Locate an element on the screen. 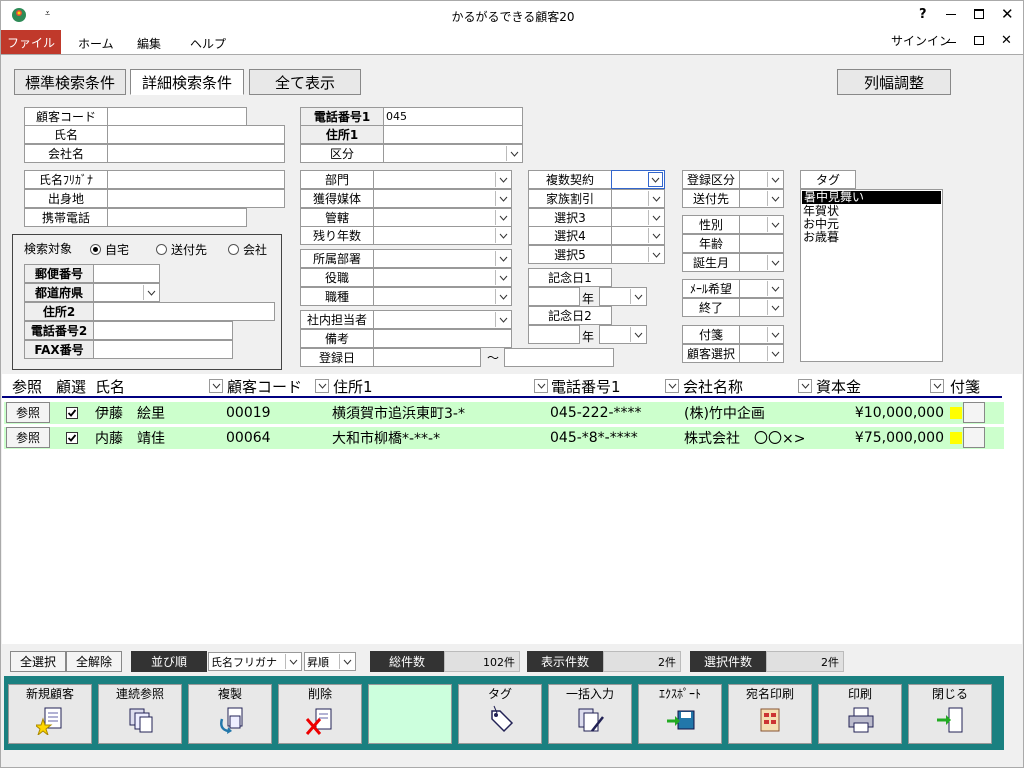  copy-button: 複製 is located at coordinates (230, 714).